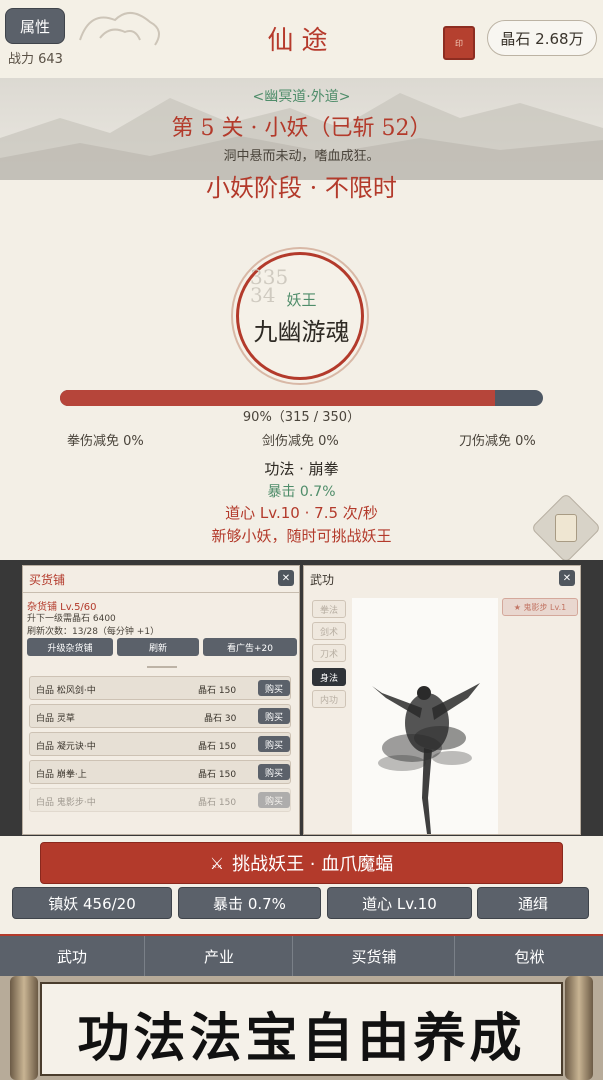  Describe the element at coordinates (160, 772) in the screenshot. I see `list-item: 白品 崩拳·上 晶石 150 购买` at that location.